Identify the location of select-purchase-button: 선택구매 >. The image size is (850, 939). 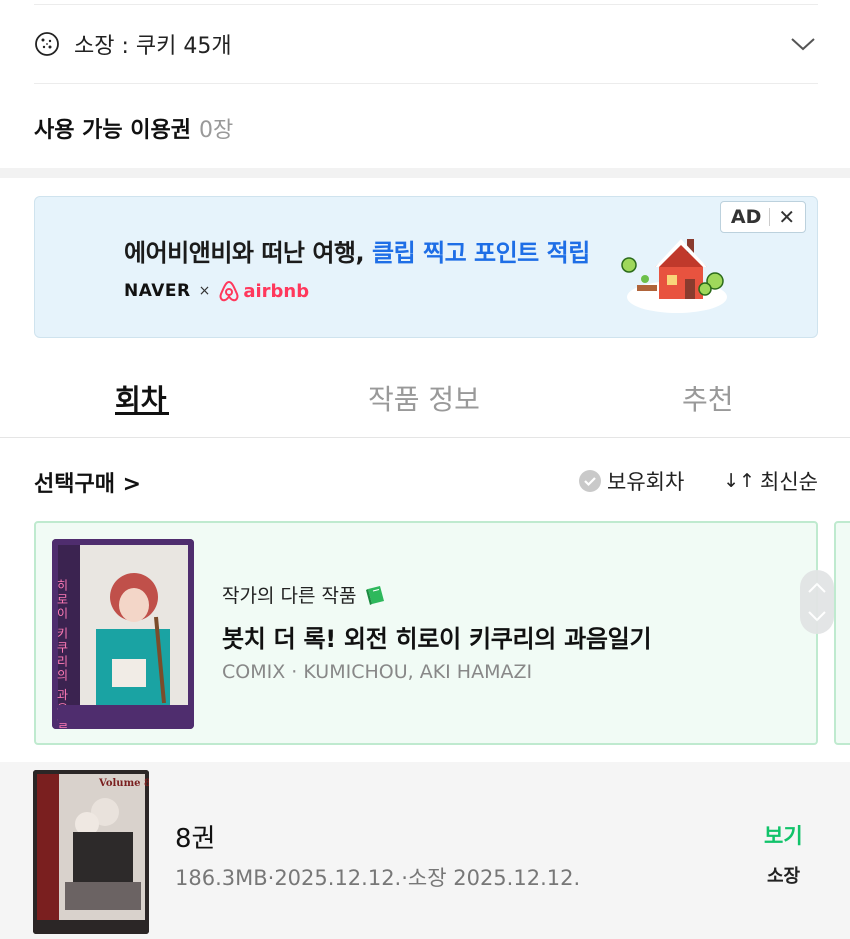
(87, 482).